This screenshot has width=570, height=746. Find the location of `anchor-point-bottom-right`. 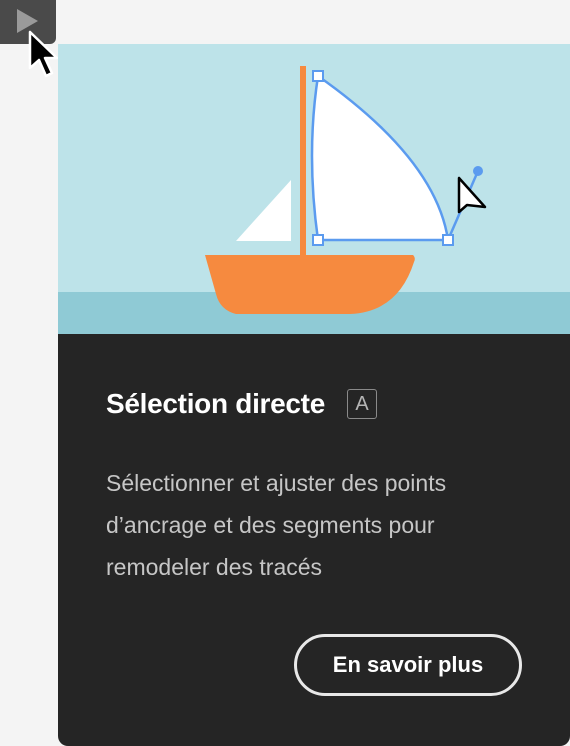

anchor-point-bottom-right is located at coordinates (448, 240).